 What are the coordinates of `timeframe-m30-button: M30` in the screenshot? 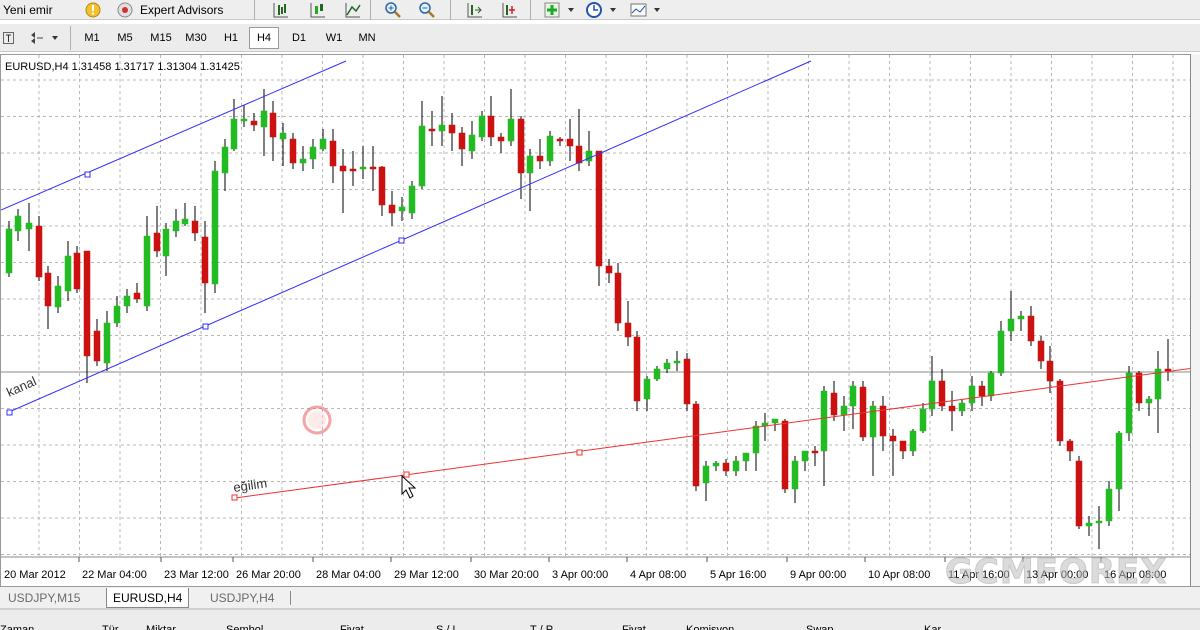 It's located at (196, 38).